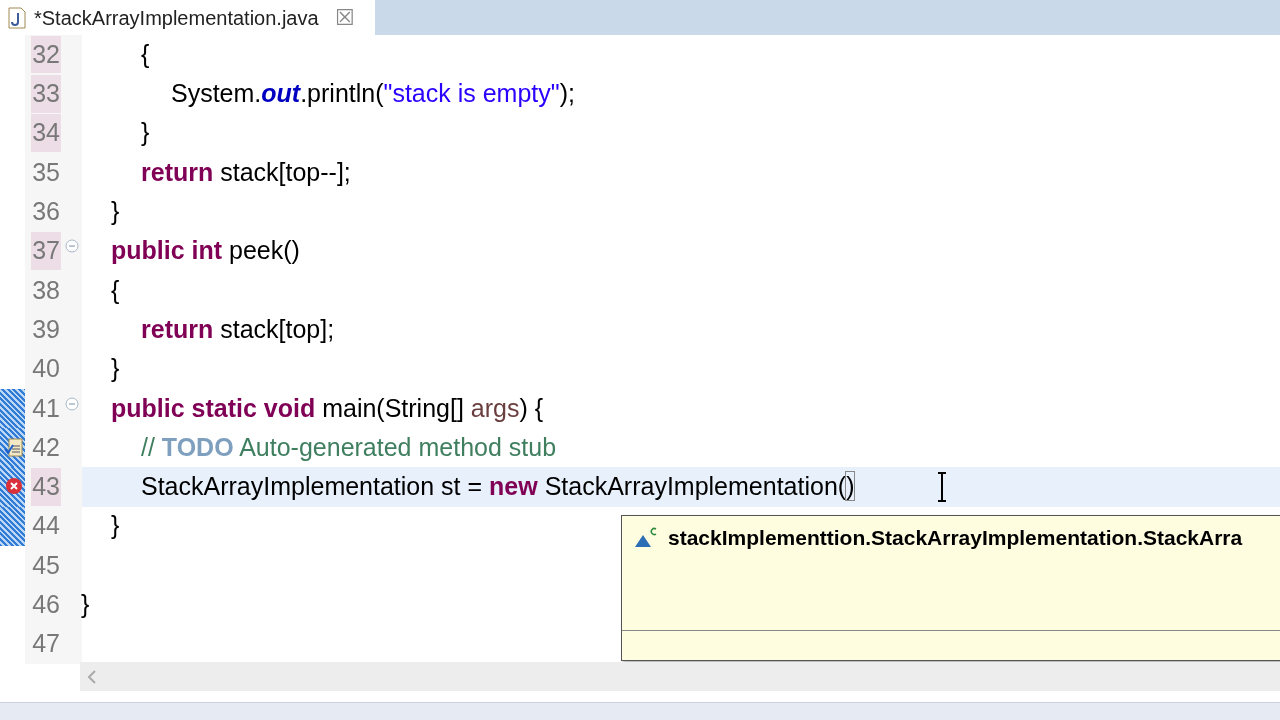 This screenshot has width=1280, height=720. Describe the element at coordinates (46, 54) in the screenshot. I see `line-number: 32` at that location.